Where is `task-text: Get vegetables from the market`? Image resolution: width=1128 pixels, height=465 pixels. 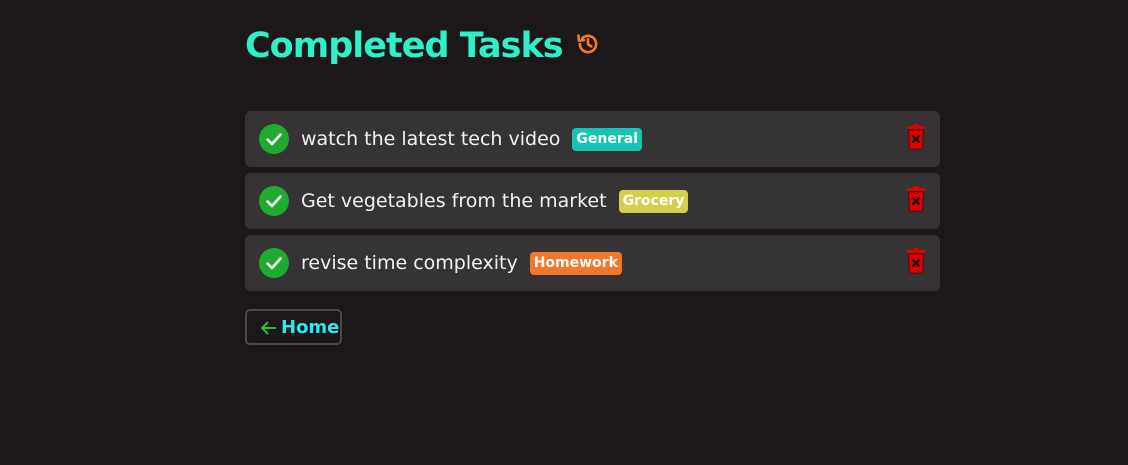
task-text: Get vegetables from the market is located at coordinates (454, 201).